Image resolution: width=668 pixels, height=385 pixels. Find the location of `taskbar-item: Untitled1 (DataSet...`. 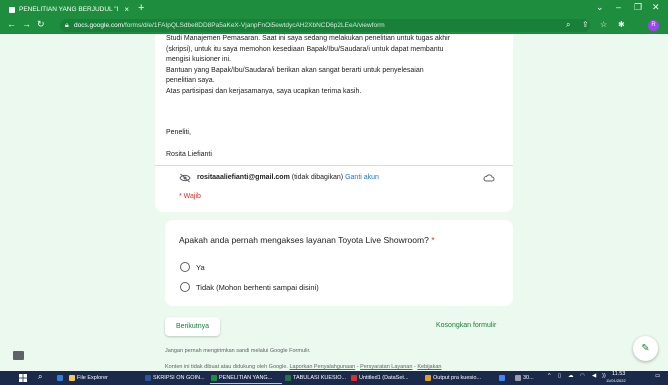

taskbar-item: Untitled1 (DataSet... is located at coordinates (386, 378).